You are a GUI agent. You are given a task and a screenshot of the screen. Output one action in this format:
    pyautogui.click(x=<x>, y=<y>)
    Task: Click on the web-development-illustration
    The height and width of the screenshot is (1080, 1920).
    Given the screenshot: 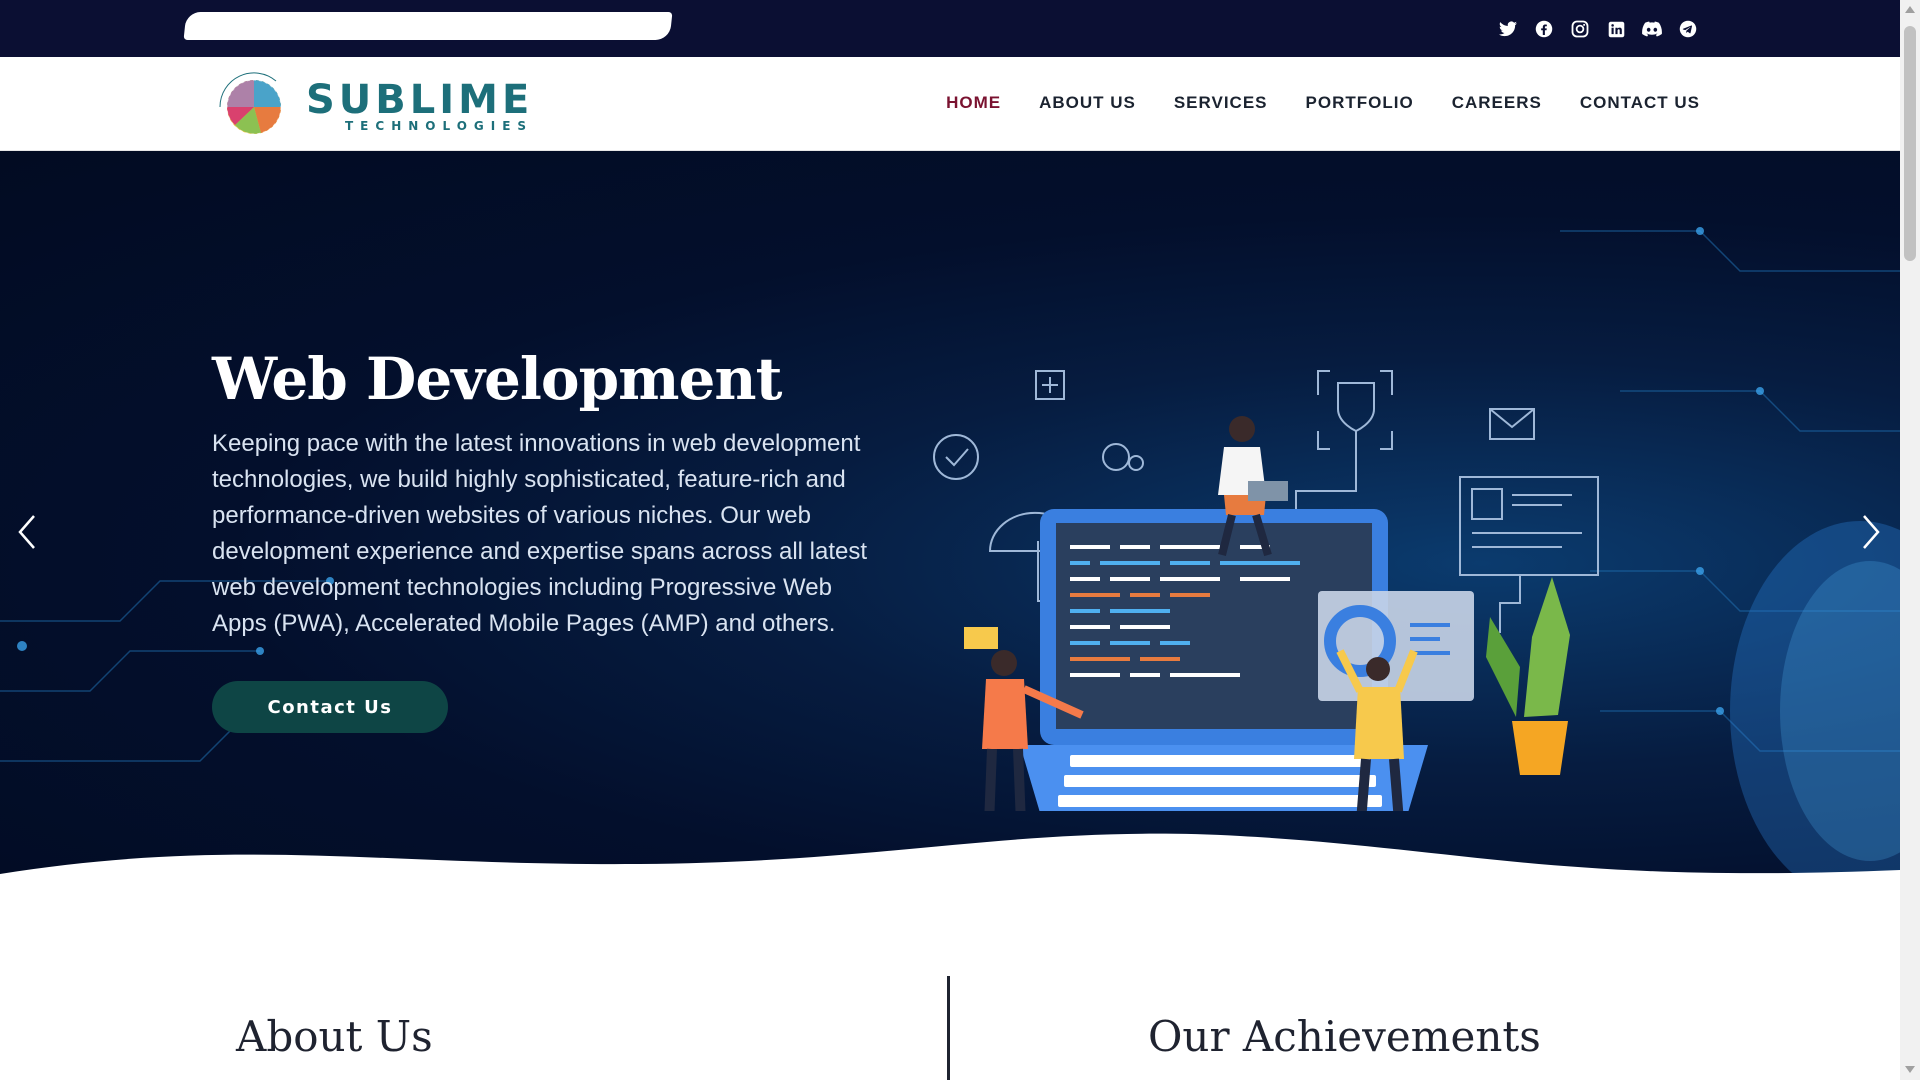 What is the action you would take?
    pyautogui.click(x=1266, y=590)
    